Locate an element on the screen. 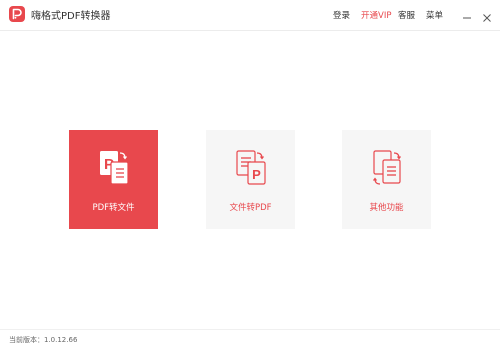 This screenshot has width=500, height=345. file-to-pdf-icon: P is located at coordinates (251, 168).